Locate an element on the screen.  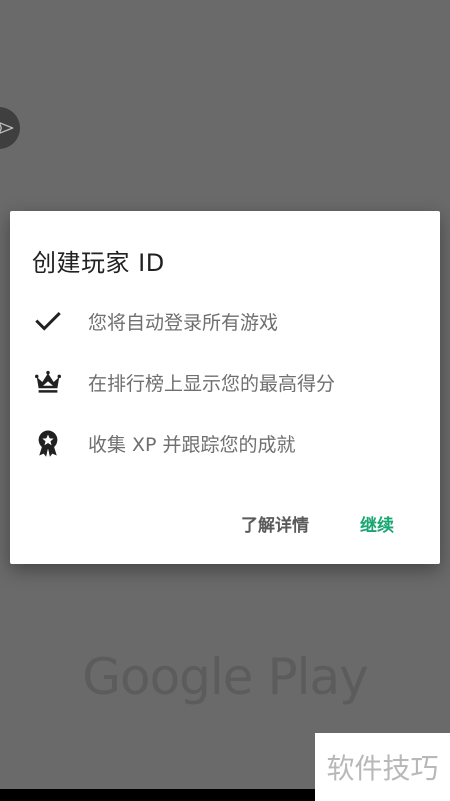
learn-more-button: 了解详情 is located at coordinates (275, 523).